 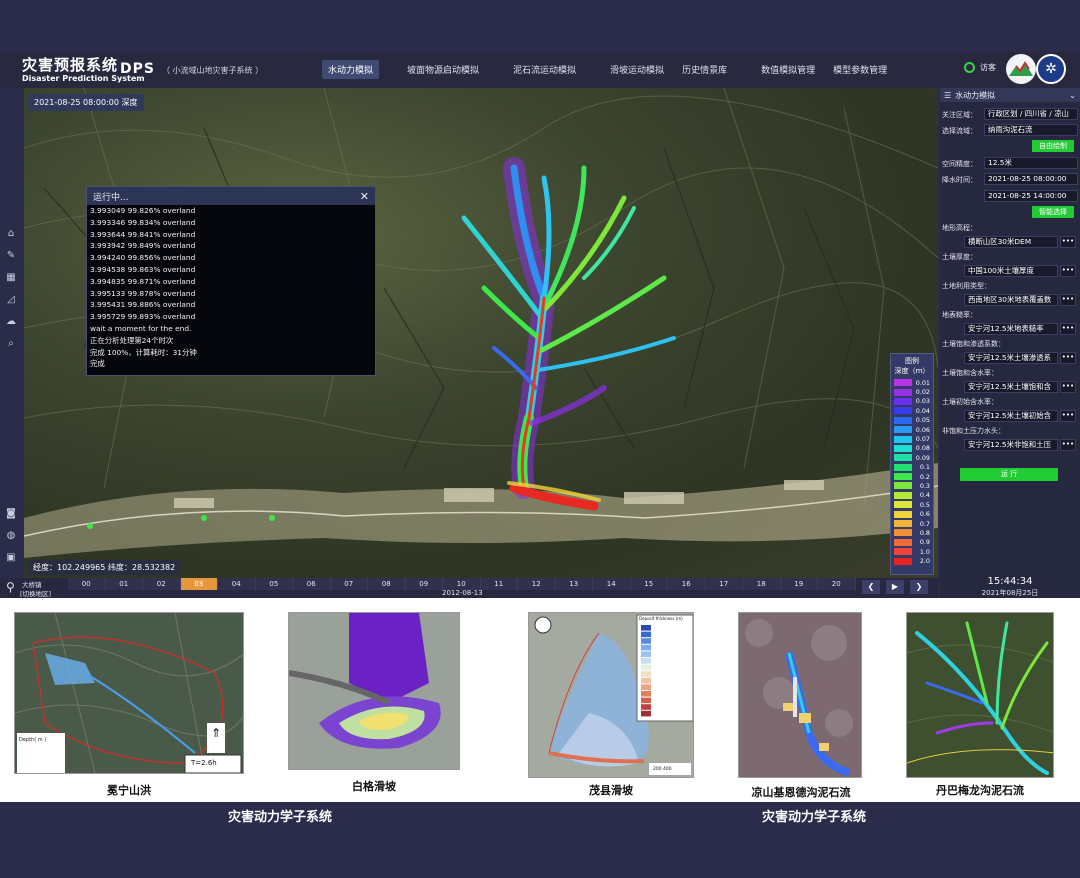 What do you see at coordinates (661, 618) in the screenshot?
I see `thumb3-legend-title: Deposit thickness (m)` at bounding box center [661, 618].